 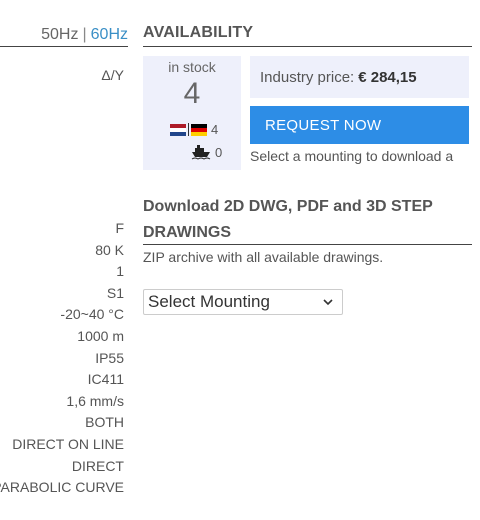 What do you see at coordinates (359, 125) in the screenshot?
I see `request-now-button: REQUEST NOW` at bounding box center [359, 125].